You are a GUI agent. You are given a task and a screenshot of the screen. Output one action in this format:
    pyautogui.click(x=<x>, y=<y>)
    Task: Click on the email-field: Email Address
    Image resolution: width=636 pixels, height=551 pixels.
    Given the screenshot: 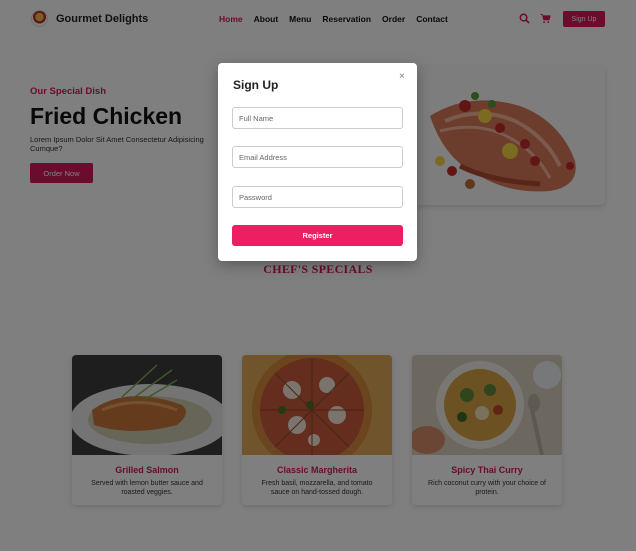 What is the action you would take?
    pyautogui.click(x=317, y=157)
    